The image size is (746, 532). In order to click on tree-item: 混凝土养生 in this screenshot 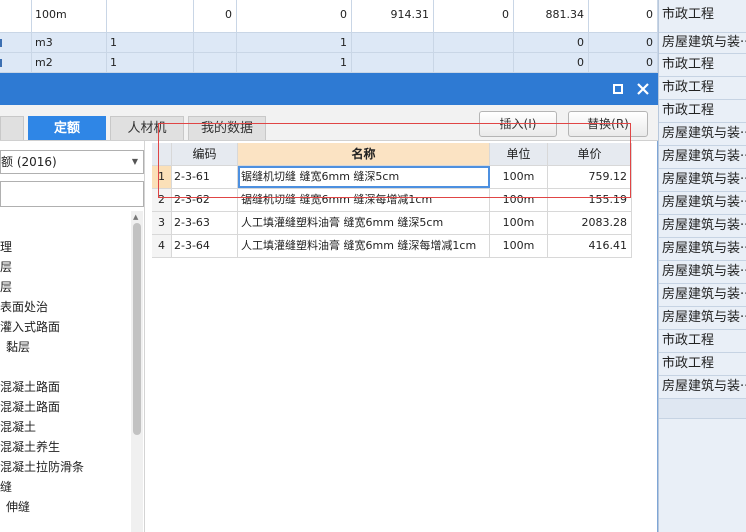, I will do `click(30, 447)`.